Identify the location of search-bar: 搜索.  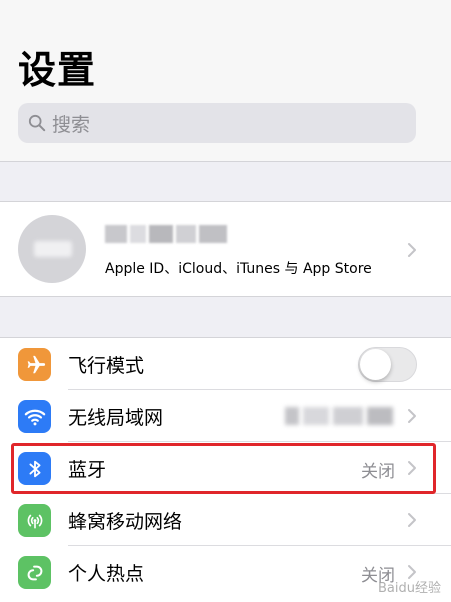
(217, 123).